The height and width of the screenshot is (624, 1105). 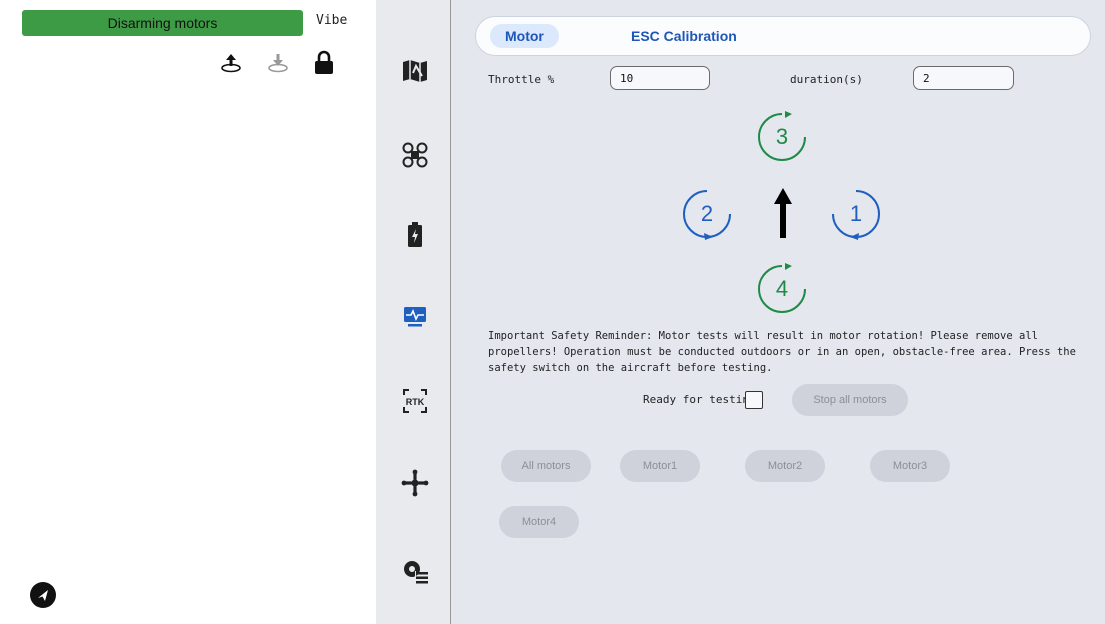 I want to click on motor1-button: Motor1, so click(x=660, y=466).